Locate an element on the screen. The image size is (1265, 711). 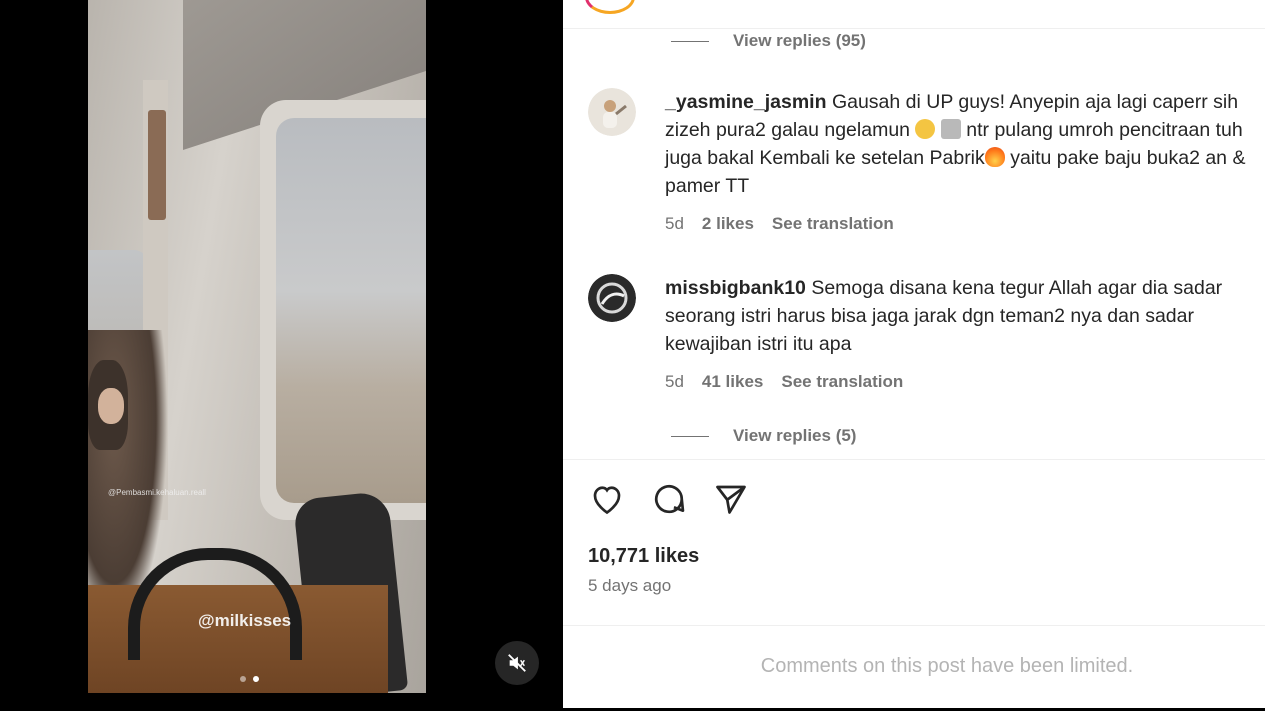
fire-emoji-icon is located at coordinates (994, 157).